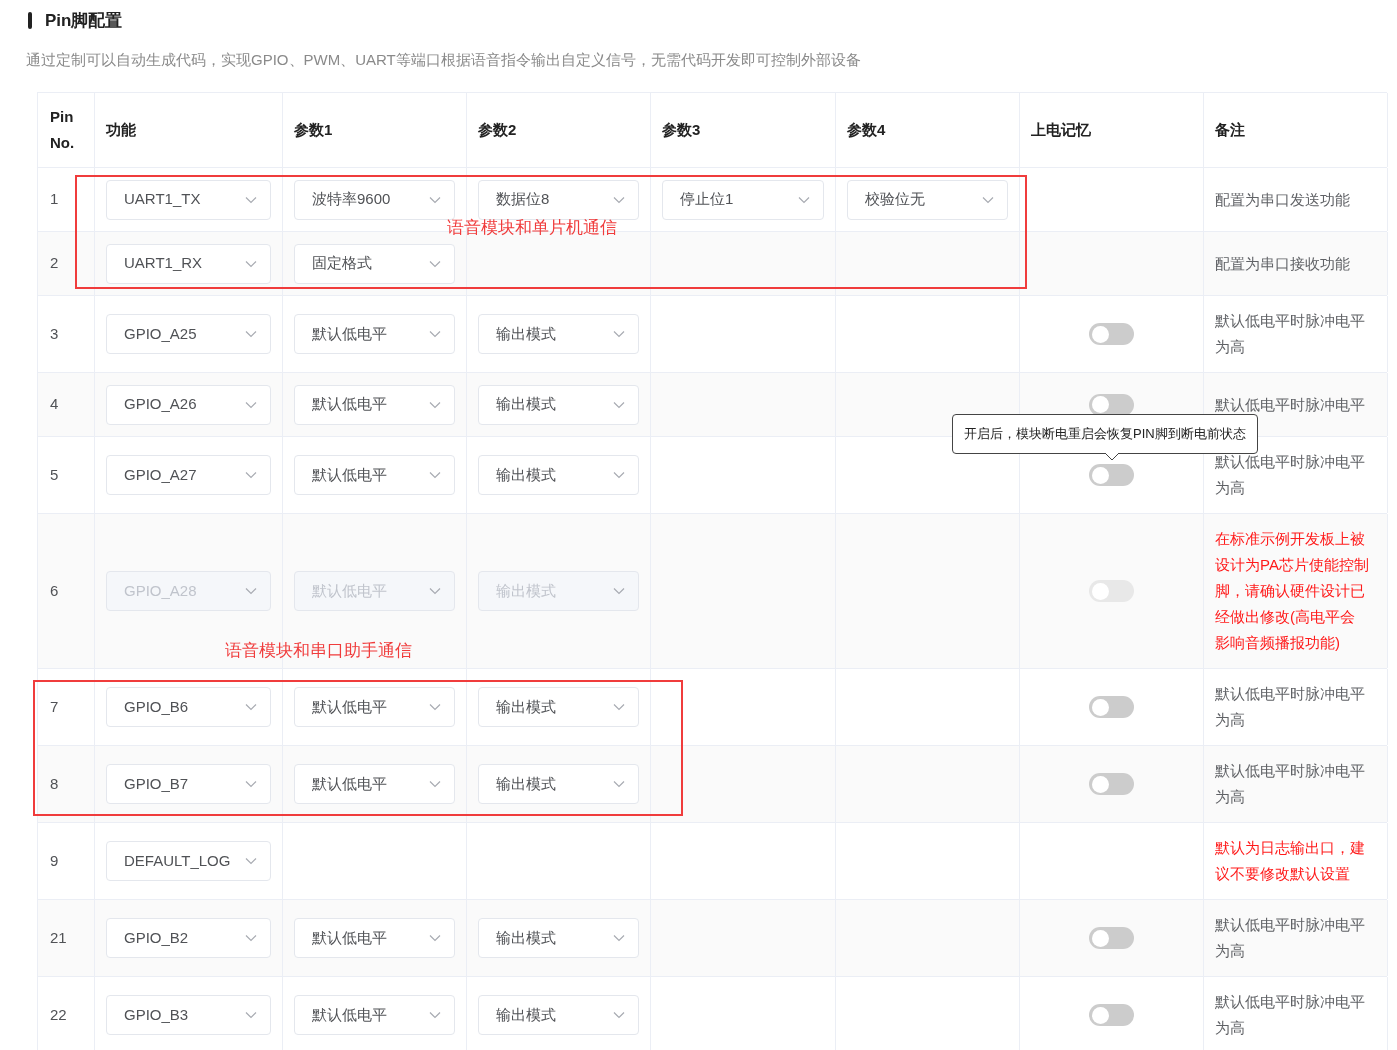 Image resolution: width=1397 pixels, height=1050 pixels. Describe the element at coordinates (1290, 861) in the screenshot. I see `remark-text: 默认为日志输出口，建议不要修改默认设置` at that location.